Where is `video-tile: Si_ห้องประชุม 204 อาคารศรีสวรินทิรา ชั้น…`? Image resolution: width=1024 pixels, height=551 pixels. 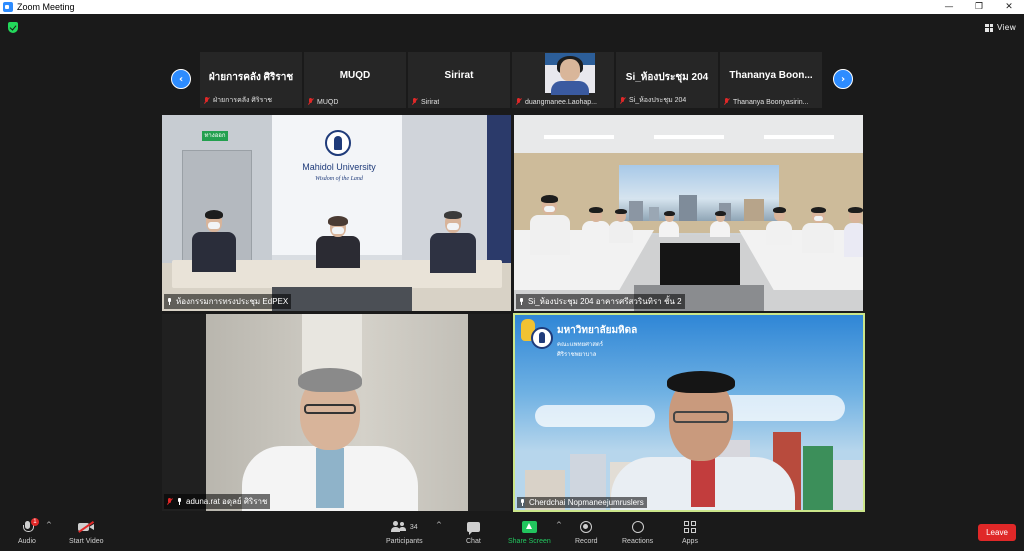
video-tile: Si_ห้องประชุม 204 อาคารศรีสวรินทิรา ชั้น… is located at coordinates (688, 213).